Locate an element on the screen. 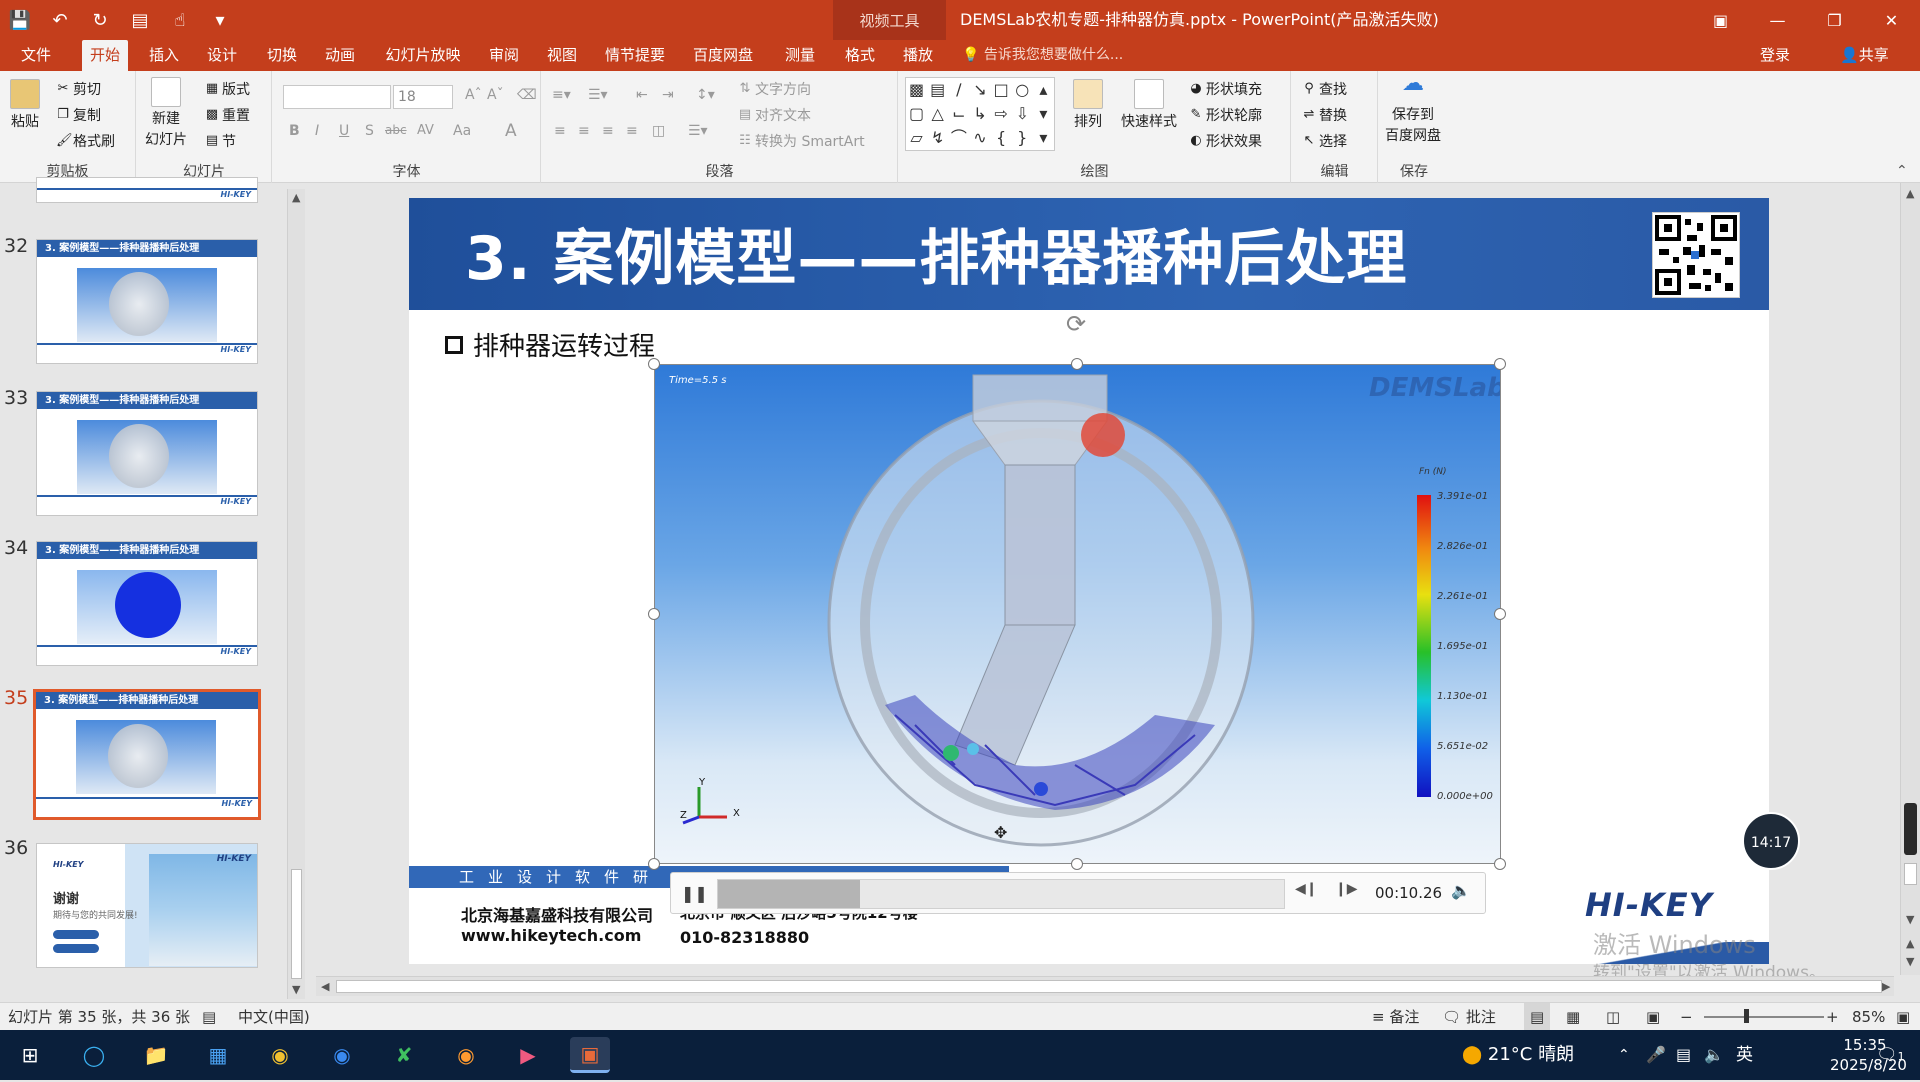 Image resolution: width=1920 pixels, height=1082 pixels. store-icon: ▦ is located at coordinates (218, 1055).